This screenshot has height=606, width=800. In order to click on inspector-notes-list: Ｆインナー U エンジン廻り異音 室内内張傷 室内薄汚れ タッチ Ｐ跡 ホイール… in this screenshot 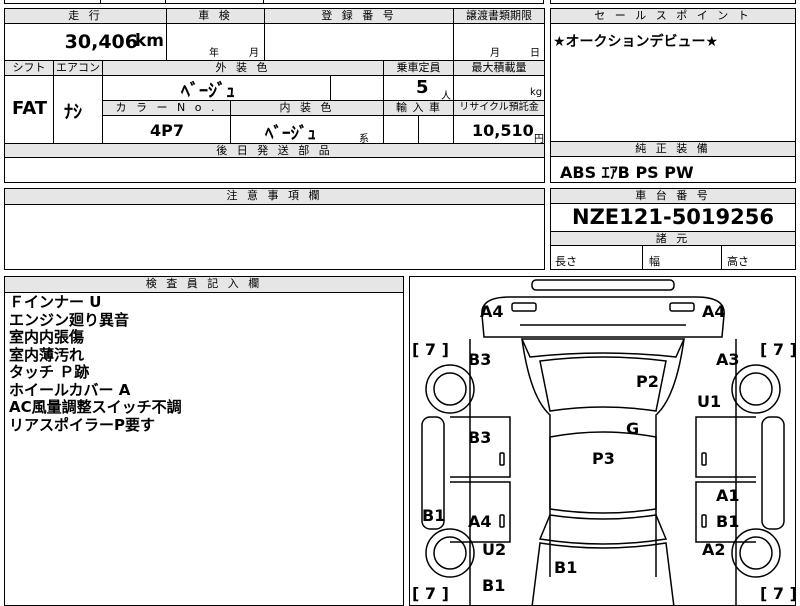, I will do `click(95, 363)`.